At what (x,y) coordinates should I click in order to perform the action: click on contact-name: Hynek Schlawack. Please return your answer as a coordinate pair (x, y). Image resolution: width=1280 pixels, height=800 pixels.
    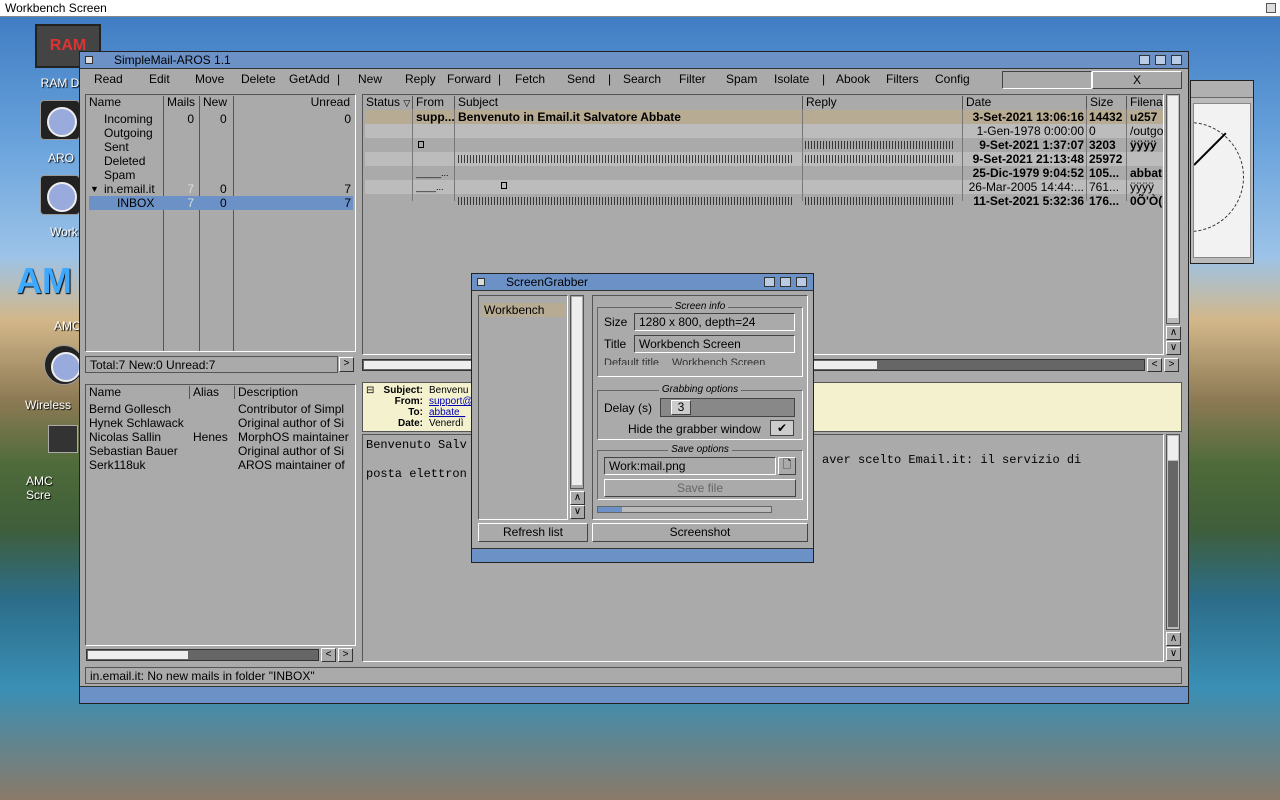
    Looking at the image, I should click on (139, 423).